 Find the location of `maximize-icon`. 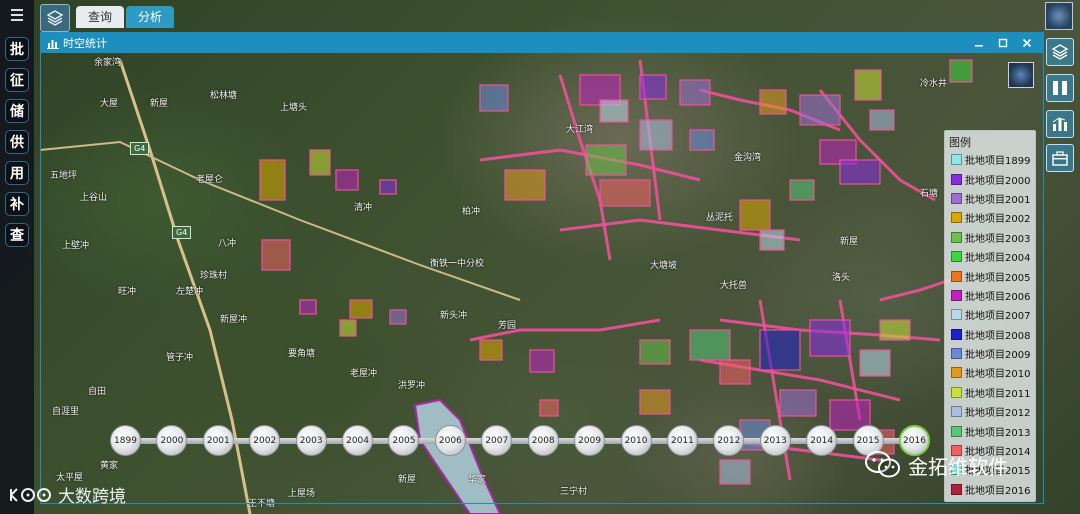

maximize-icon is located at coordinates (1003, 43).